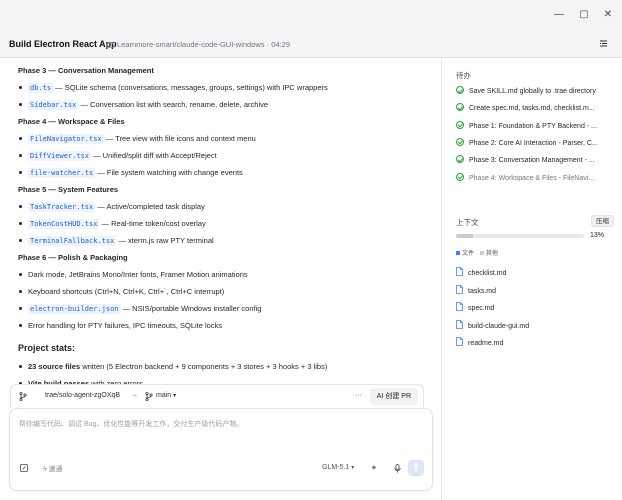 This screenshot has height=500, width=622. What do you see at coordinates (165, 240) in the screenshot?
I see `list-item-text: — xterm.js raw PTY terminal` at bounding box center [165, 240].